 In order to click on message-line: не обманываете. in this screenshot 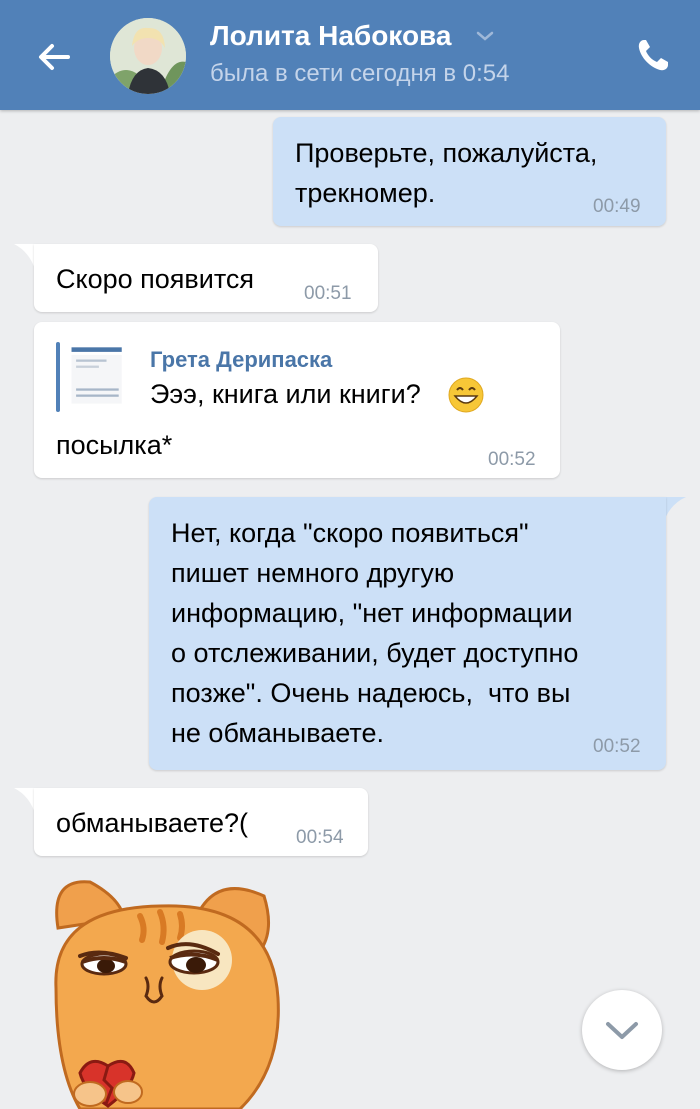, I will do `click(277, 733)`.